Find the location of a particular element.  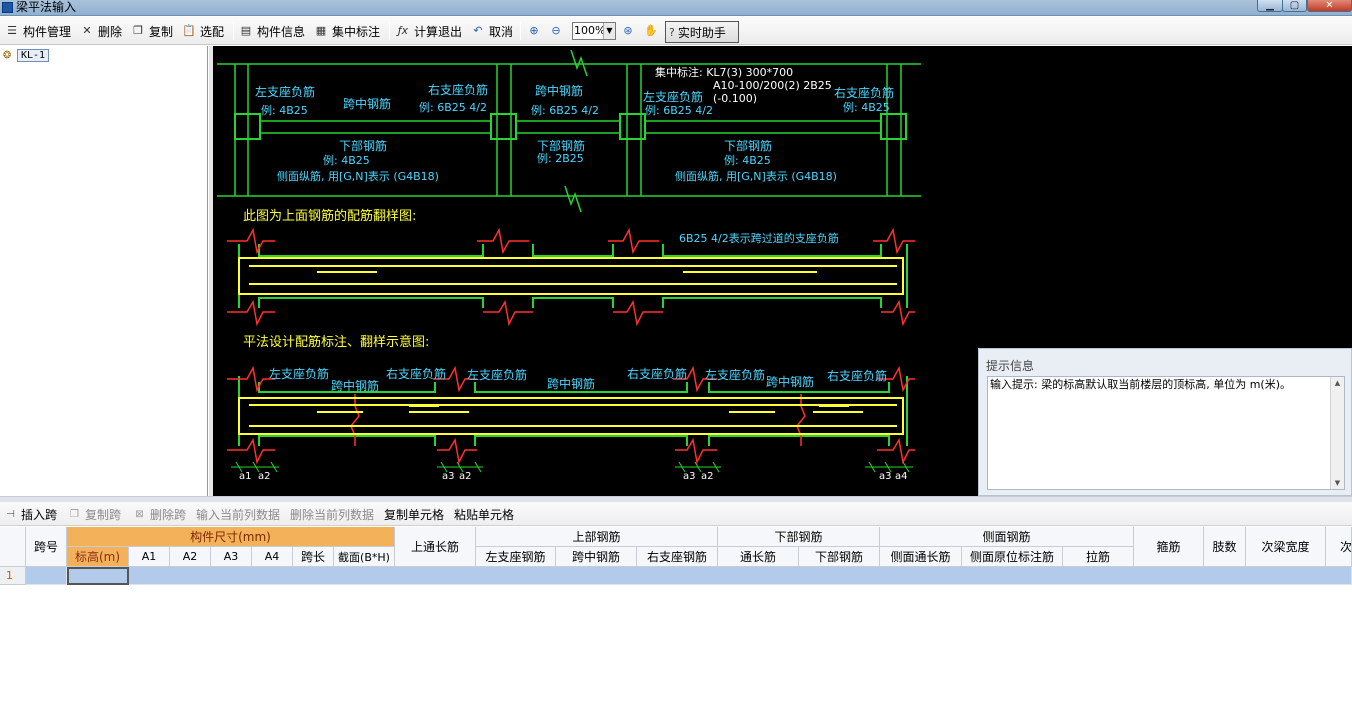

insert-row-icon: ⊣ is located at coordinates (10, 514).